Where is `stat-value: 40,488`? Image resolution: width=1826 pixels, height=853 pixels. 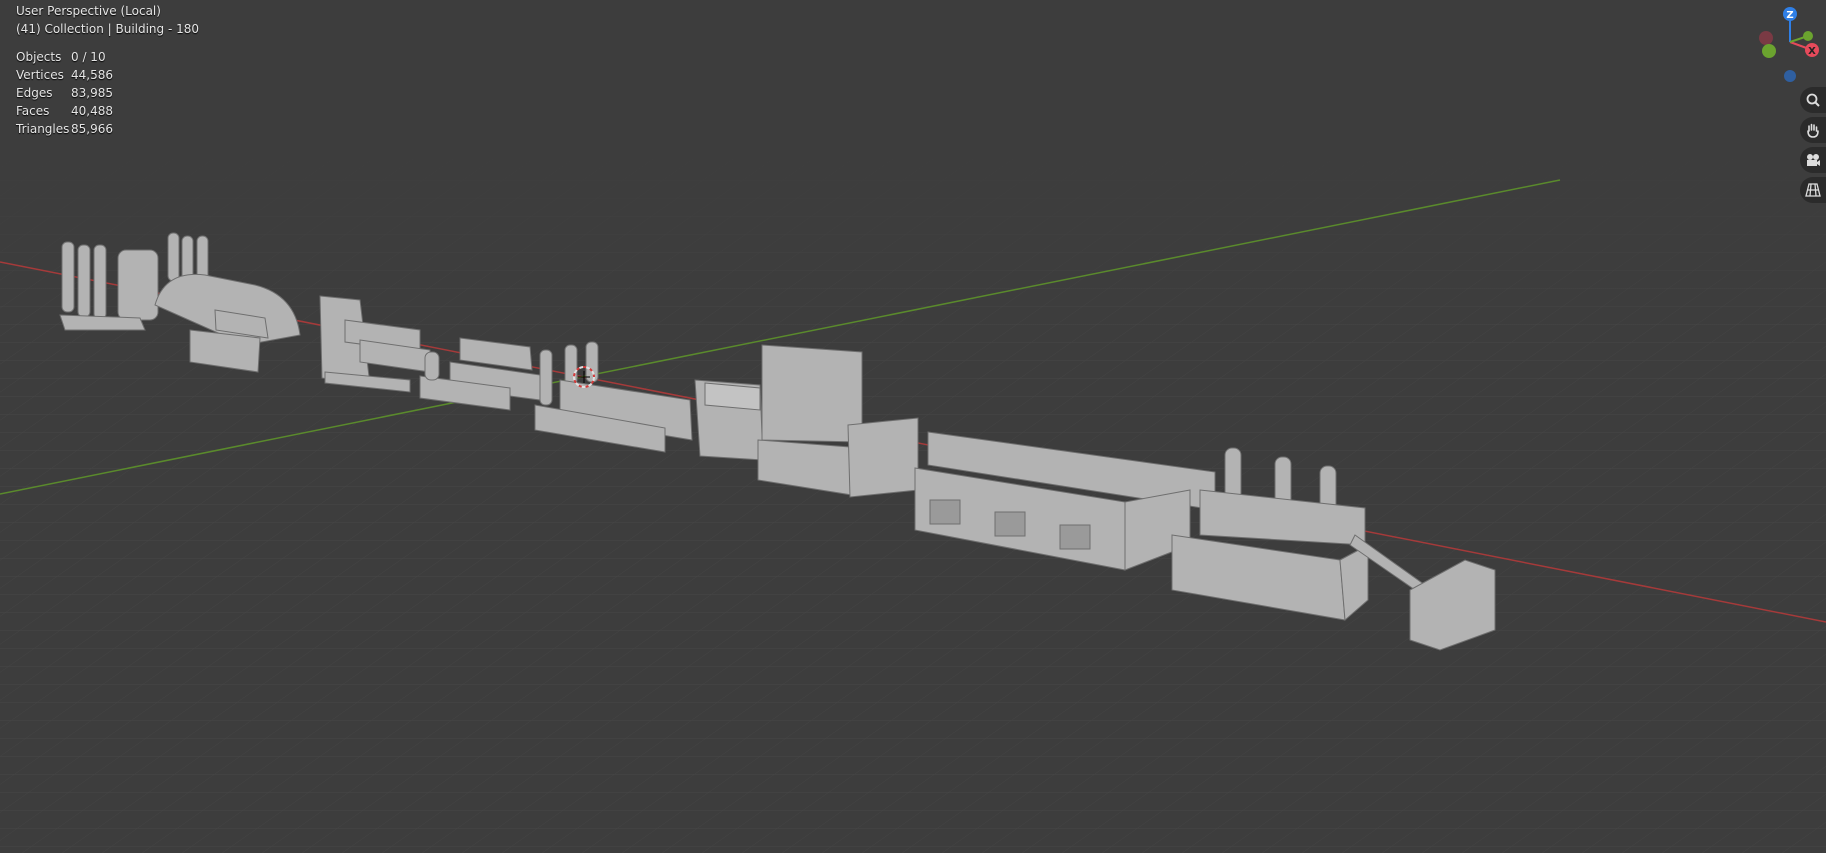
stat-value: 40,488 is located at coordinates (92, 111).